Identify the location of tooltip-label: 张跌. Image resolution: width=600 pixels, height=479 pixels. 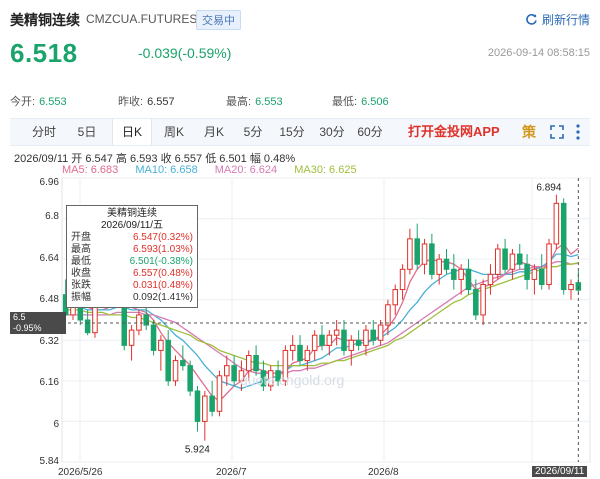
(81, 285).